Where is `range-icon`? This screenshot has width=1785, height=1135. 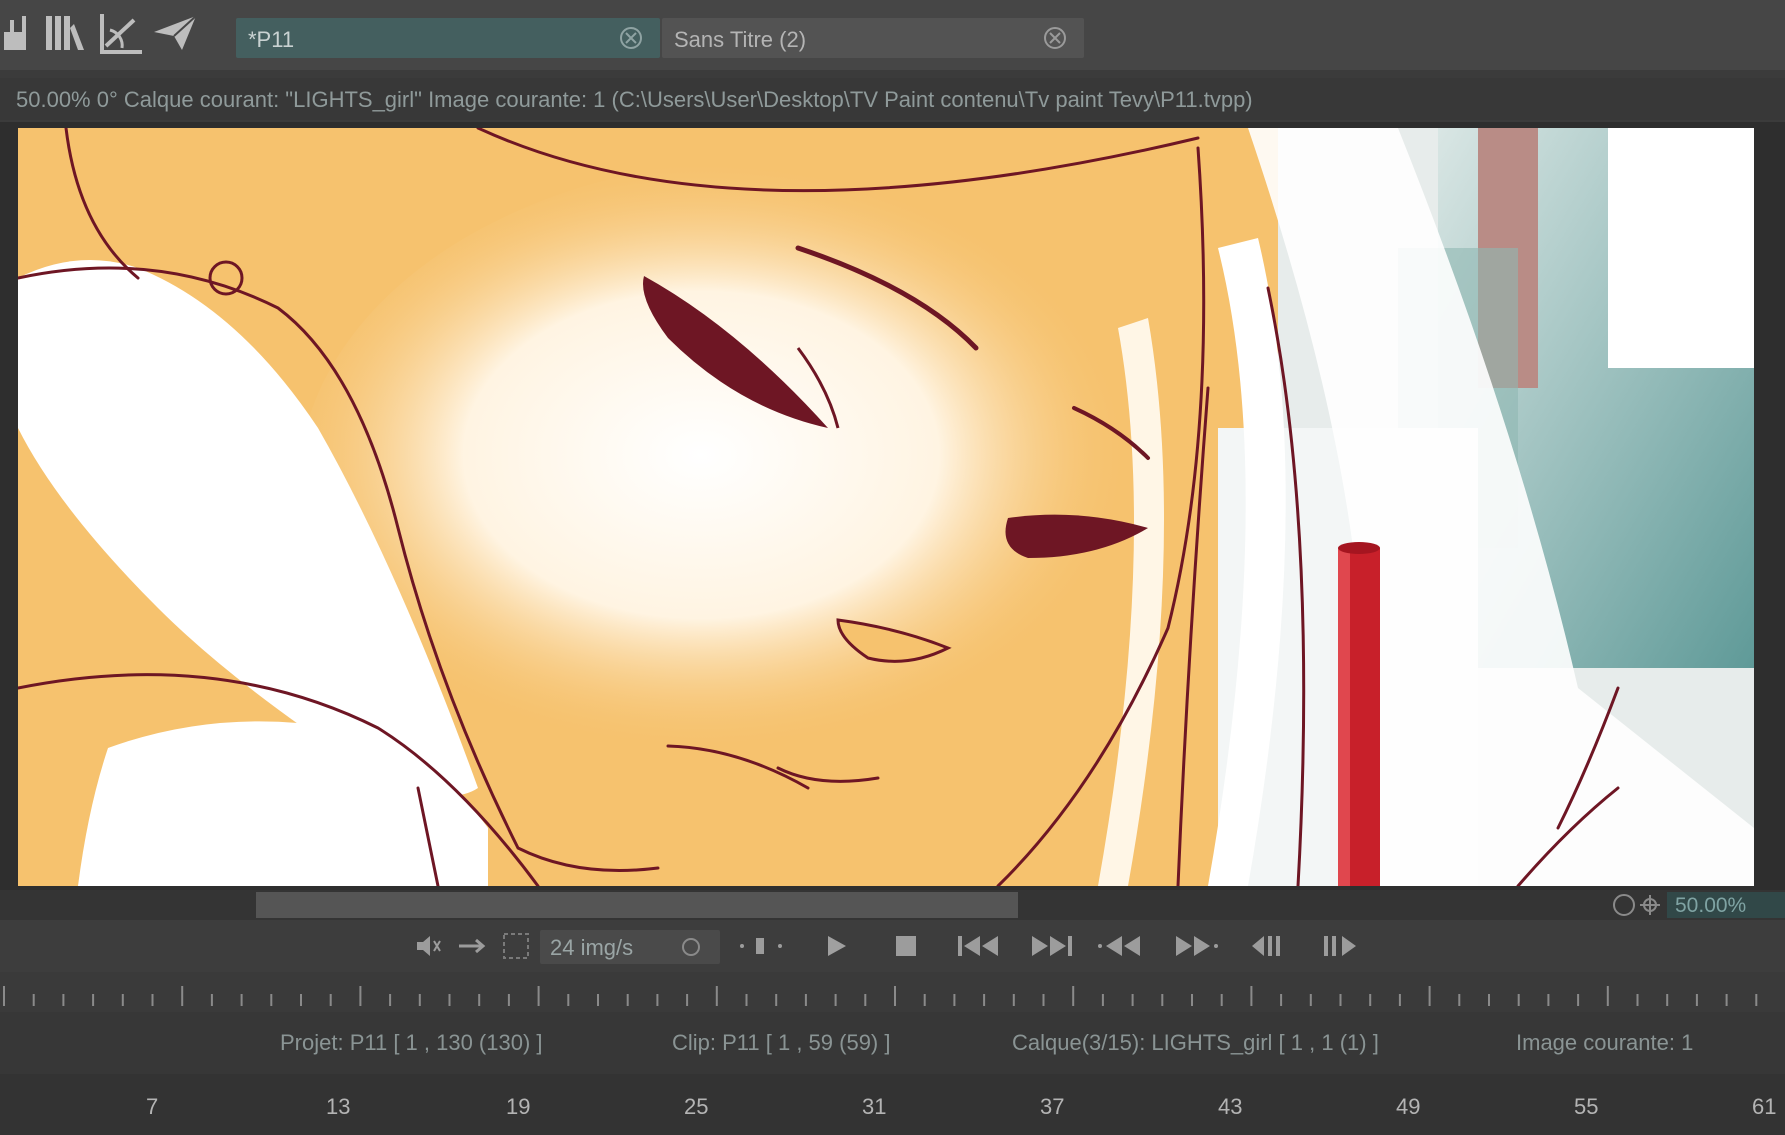 range-icon is located at coordinates (516, 946).